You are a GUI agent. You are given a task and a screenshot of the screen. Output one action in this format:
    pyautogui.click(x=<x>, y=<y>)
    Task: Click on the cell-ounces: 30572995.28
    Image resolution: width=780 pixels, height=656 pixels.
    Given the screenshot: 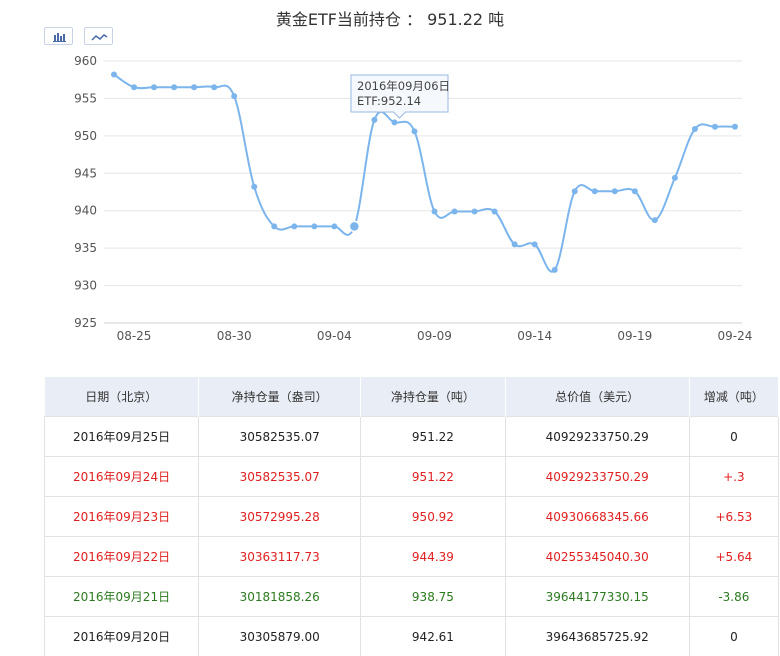 What is the action you would take?
    pyautogui.click(x=280, y=517)
    